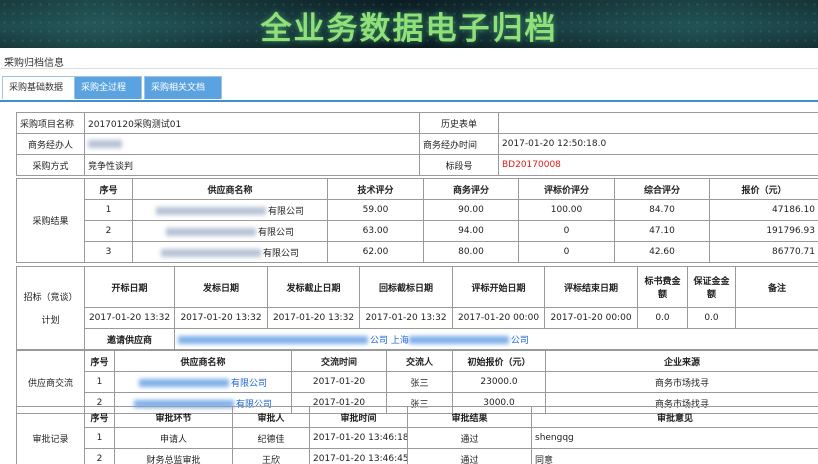 The width and height of the screenshot is (818, 464). Describe the element at coordinates (313, 318) in the screenshot. I see `plan-issue-deadline: 2017-01-20 13:32` at that location.